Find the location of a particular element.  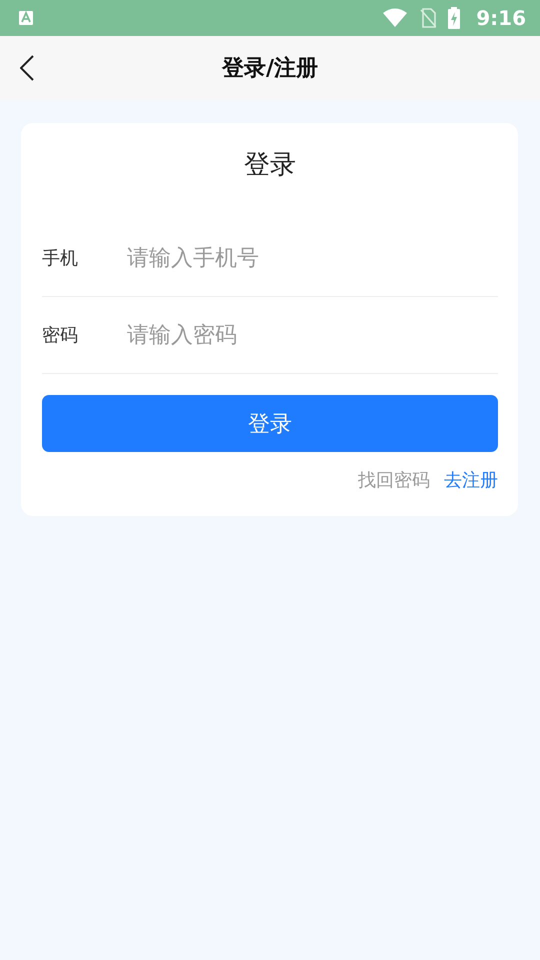

field-label: 密码 is located at coordinates (60, 335).